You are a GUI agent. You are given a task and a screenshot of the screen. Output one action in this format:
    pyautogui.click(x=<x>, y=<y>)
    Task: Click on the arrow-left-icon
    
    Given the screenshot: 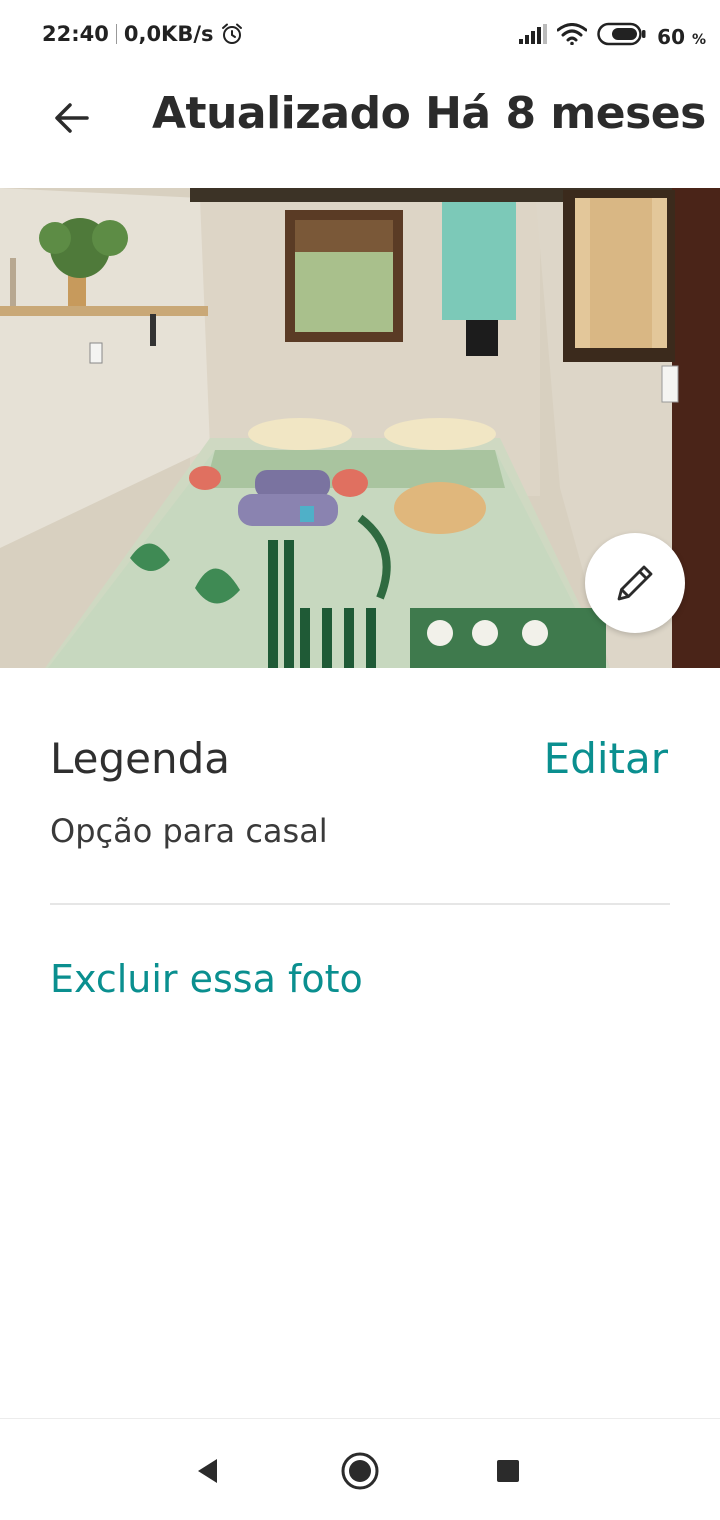 What is the action you would take?
    pyautogui.click(x=72, y=118)
    